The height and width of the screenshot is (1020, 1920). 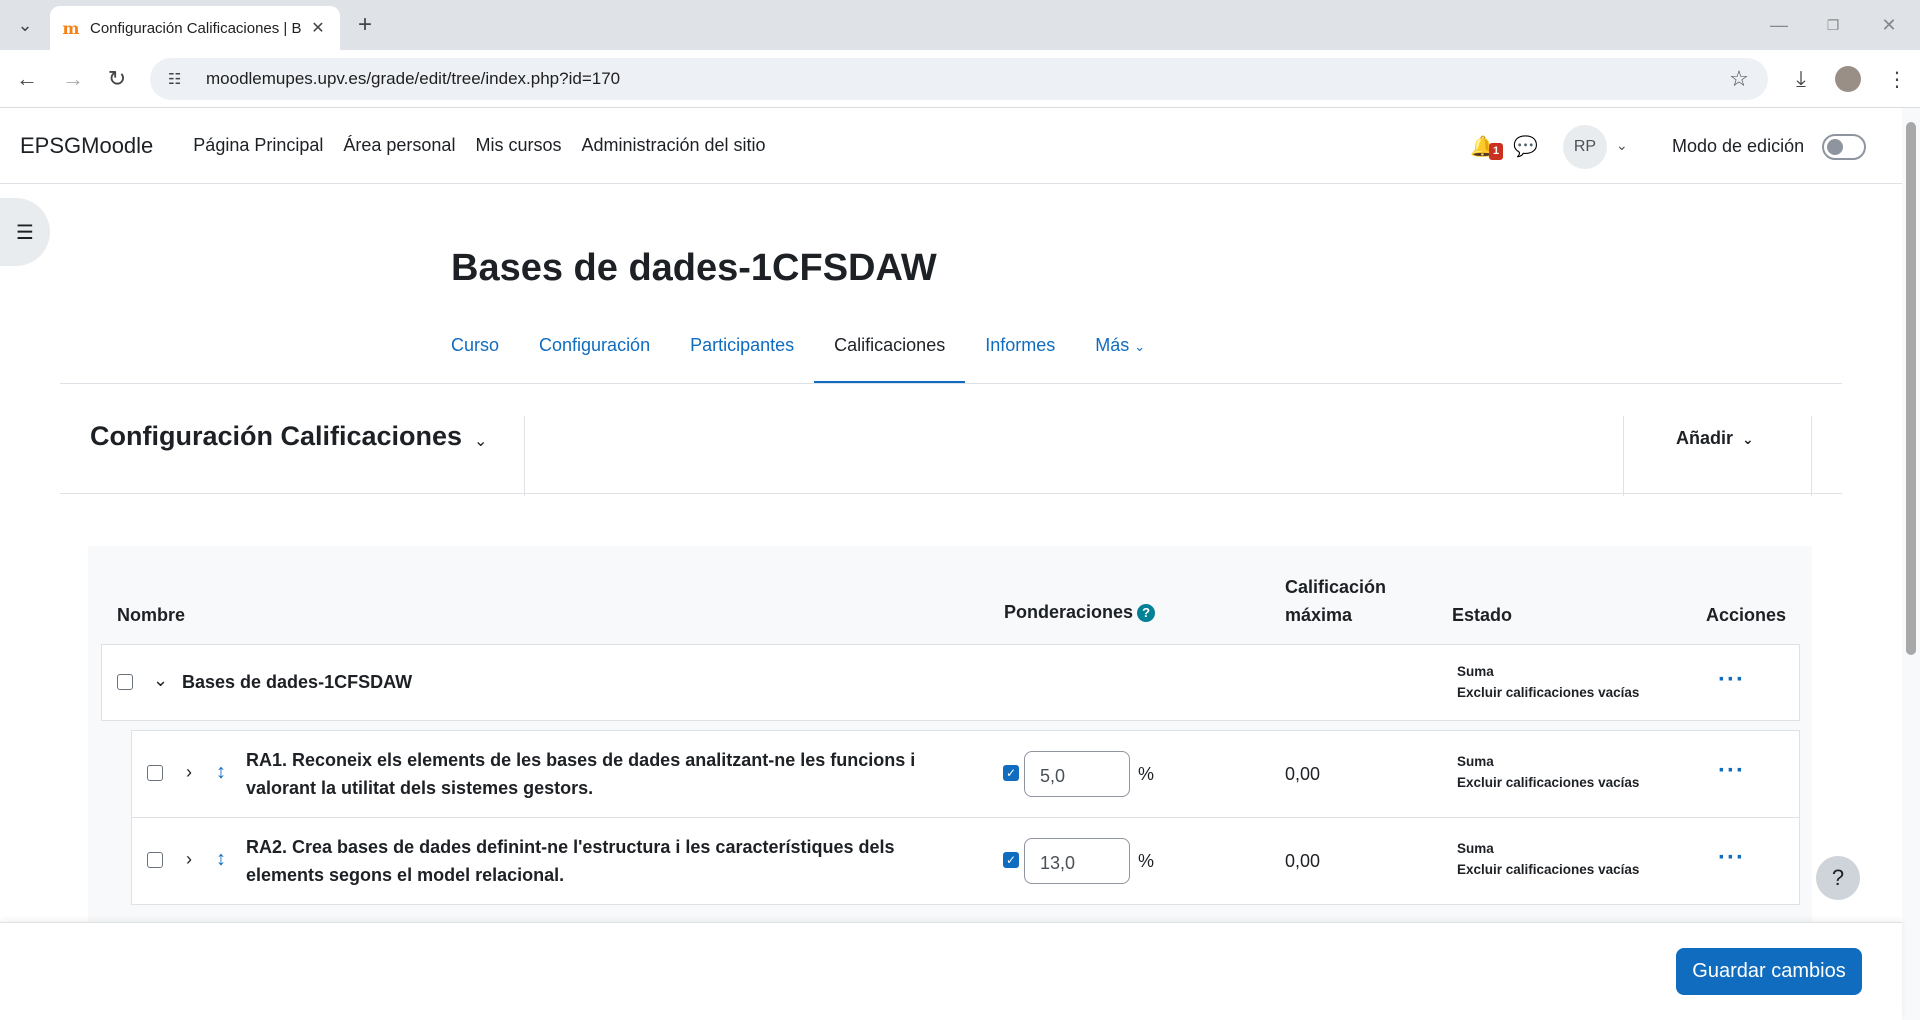 What do you see at coordinates (673, 145) in the screenshot?
I see `nav-site-admin: Administración del sitio` at bounding box center [673, 145].